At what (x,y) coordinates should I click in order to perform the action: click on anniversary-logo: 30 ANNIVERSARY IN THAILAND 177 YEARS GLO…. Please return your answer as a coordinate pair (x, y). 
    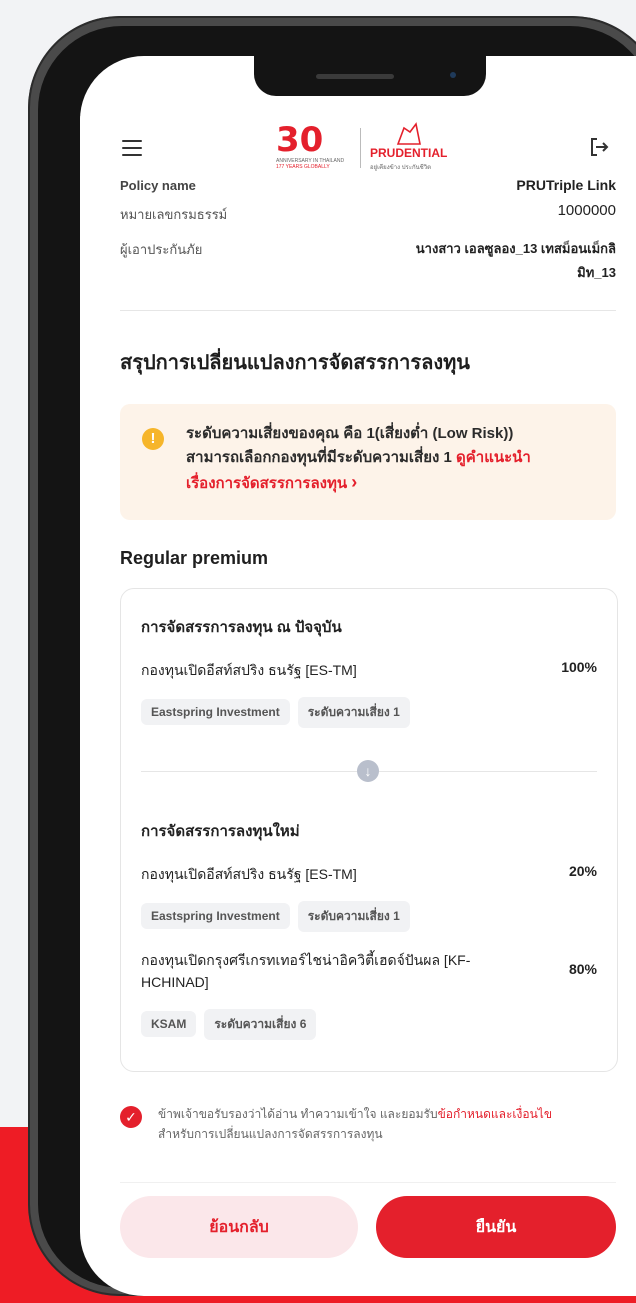
    Looking at the image, I should click on (314, 148).